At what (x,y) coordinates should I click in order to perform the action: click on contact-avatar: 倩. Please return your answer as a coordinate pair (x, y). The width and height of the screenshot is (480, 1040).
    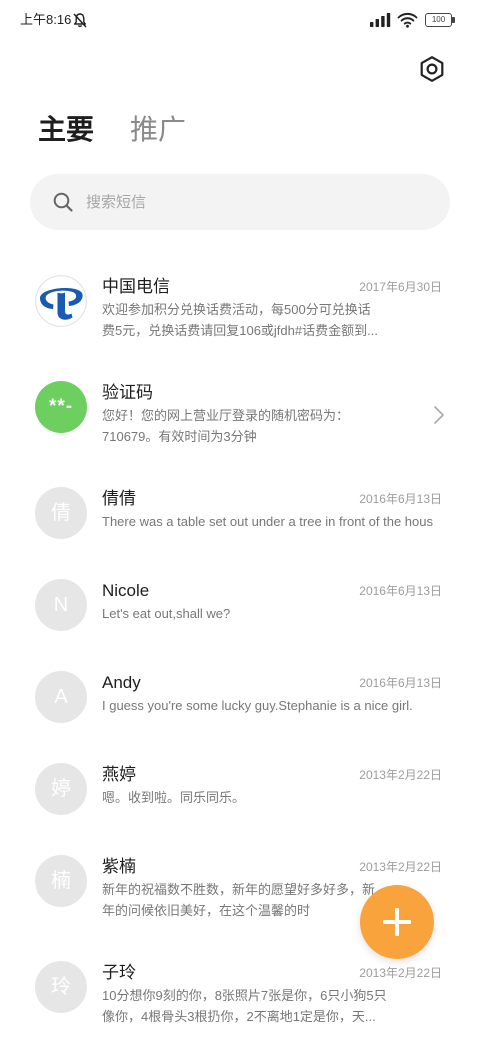
    Looking at the image, I should click on (61, 513).